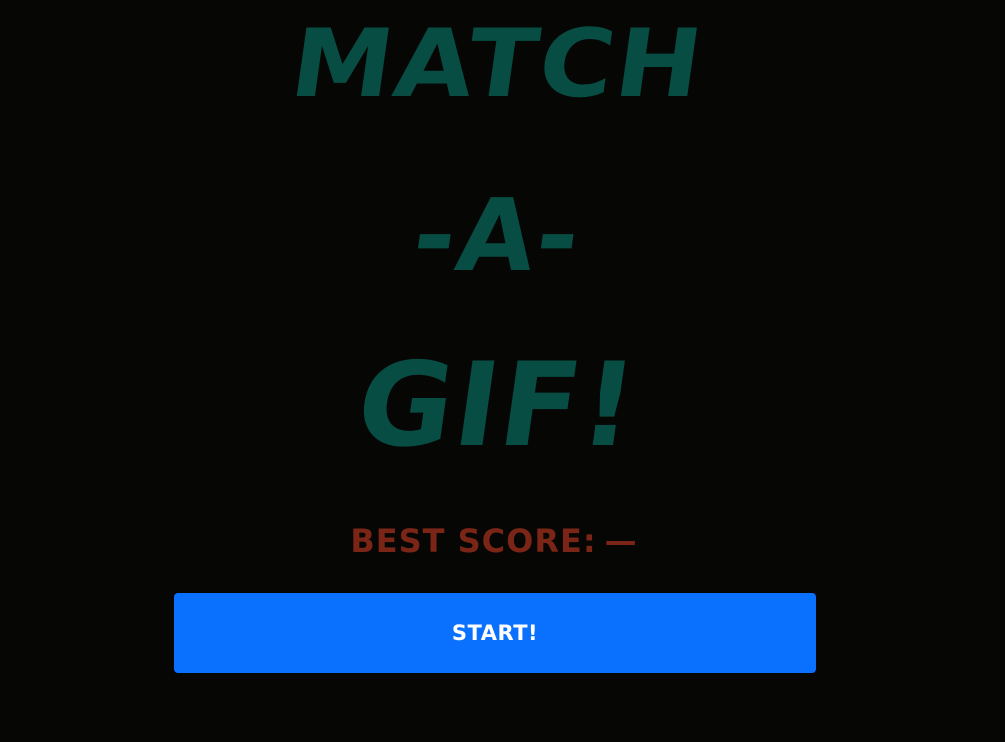 The image size is (1005, 742). I want to click on best-score: BEST SCORE: —, so click(494, 541).